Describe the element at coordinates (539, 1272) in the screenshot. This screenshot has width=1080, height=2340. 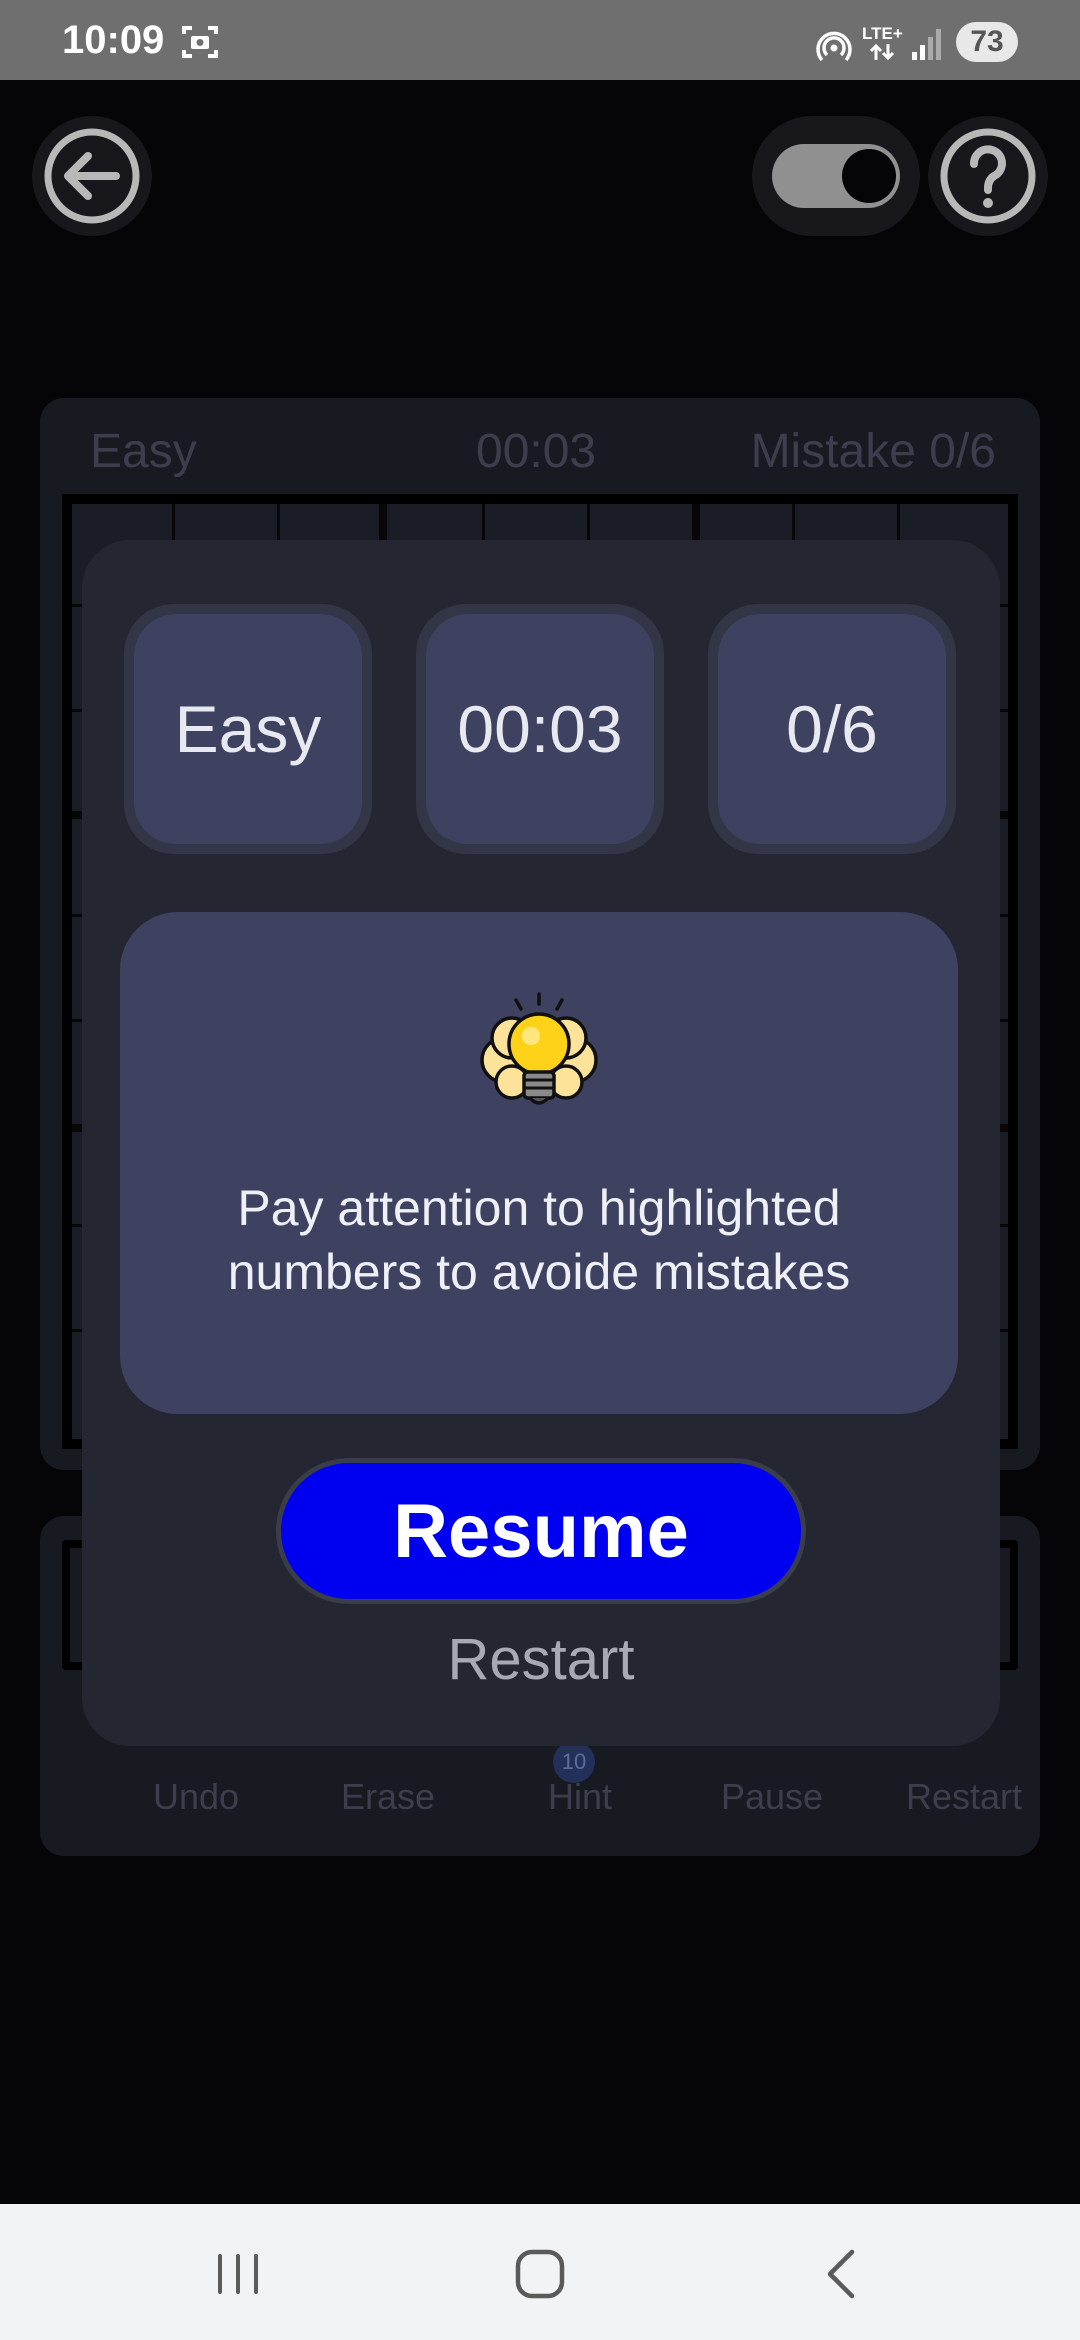
I see `tip-line-2: numbers to avoide mistakes` at that location.